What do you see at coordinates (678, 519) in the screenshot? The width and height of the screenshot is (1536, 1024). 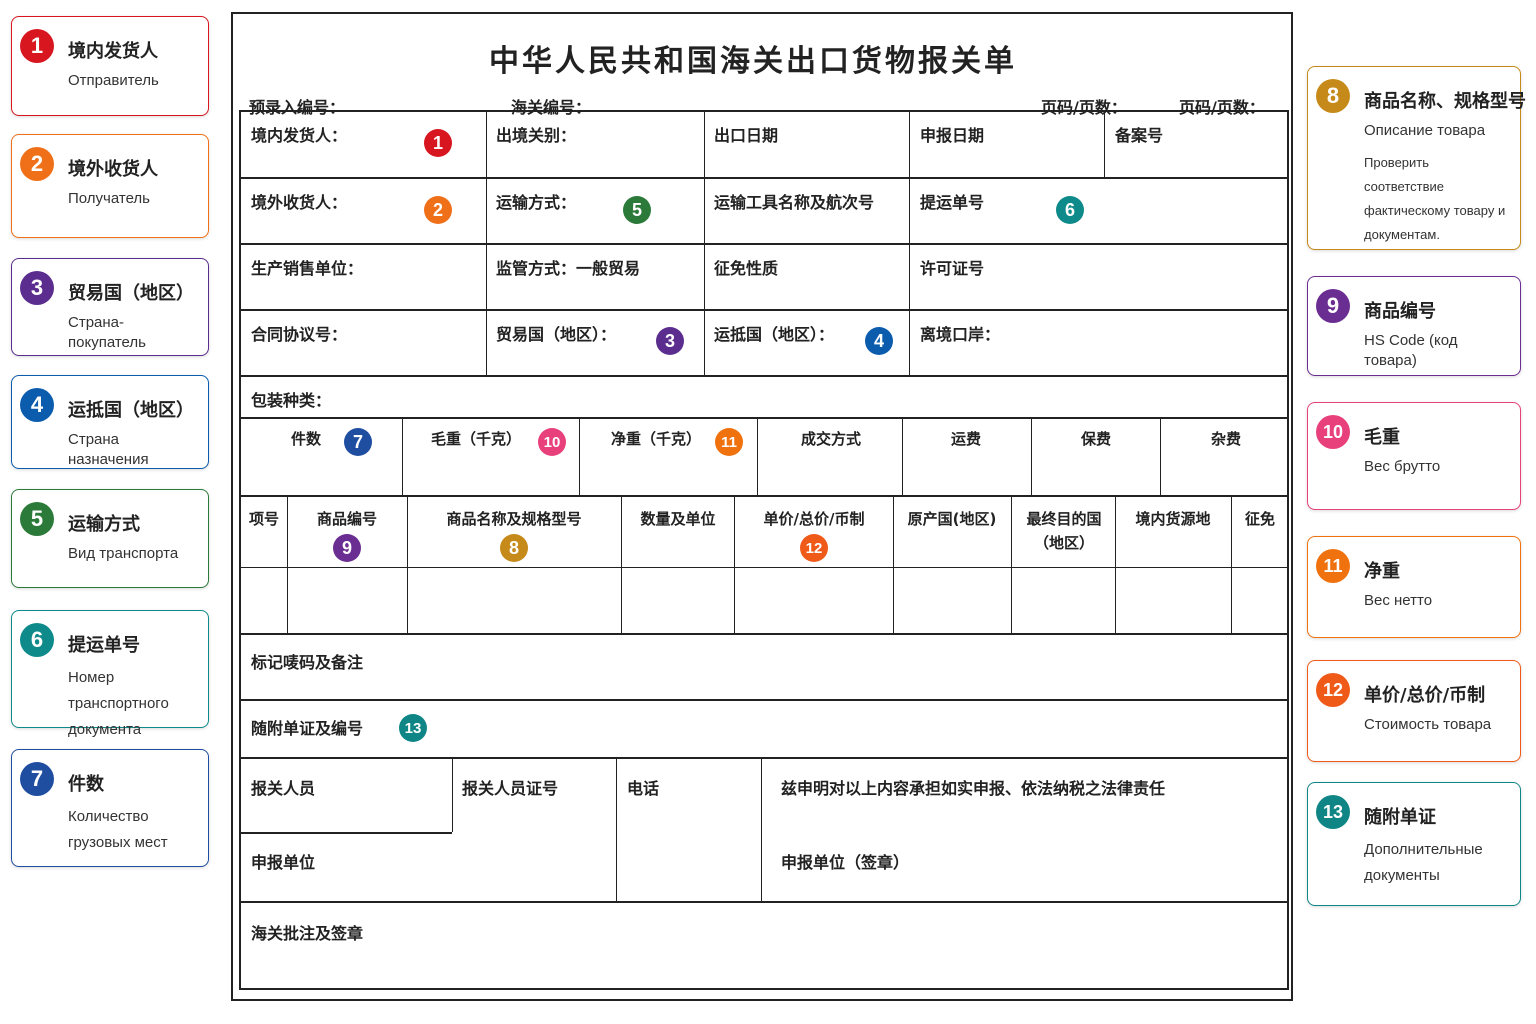 I see `quantity-unit-header: 数量及单位` at bounding box center [678, 519].